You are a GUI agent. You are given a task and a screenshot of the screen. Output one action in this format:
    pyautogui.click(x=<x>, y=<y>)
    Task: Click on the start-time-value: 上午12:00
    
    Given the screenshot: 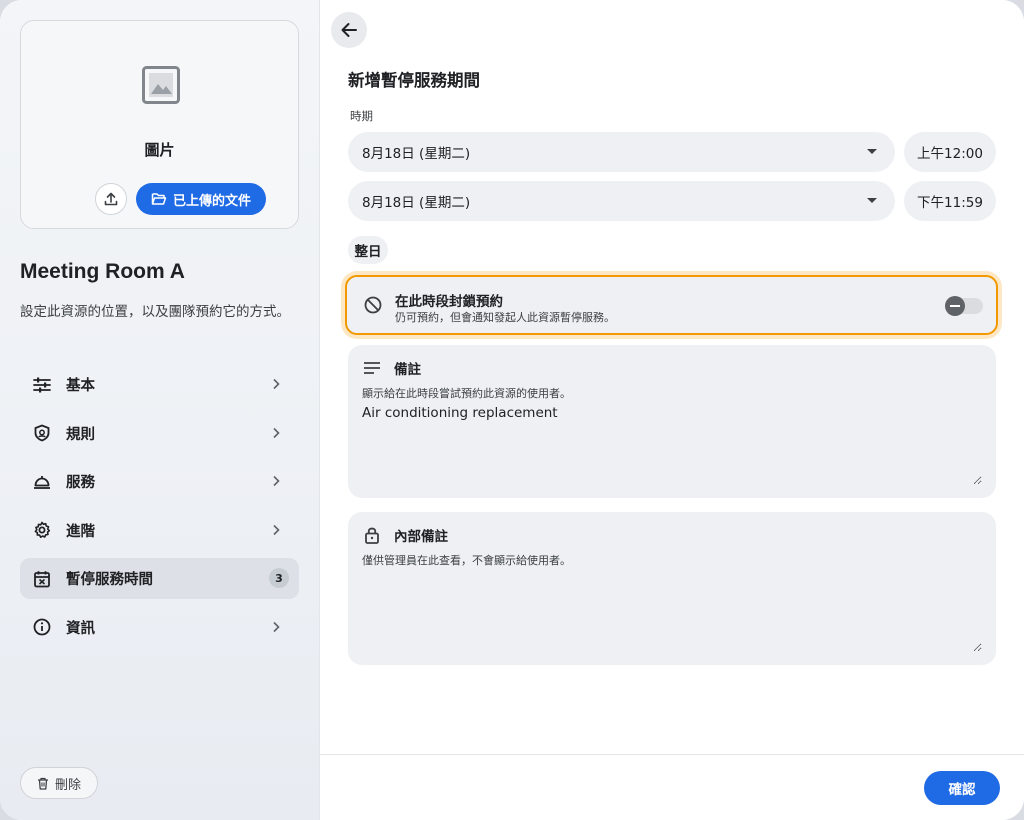 What is the action you would take?
    pyautogui.click(x=950, y=154)
    